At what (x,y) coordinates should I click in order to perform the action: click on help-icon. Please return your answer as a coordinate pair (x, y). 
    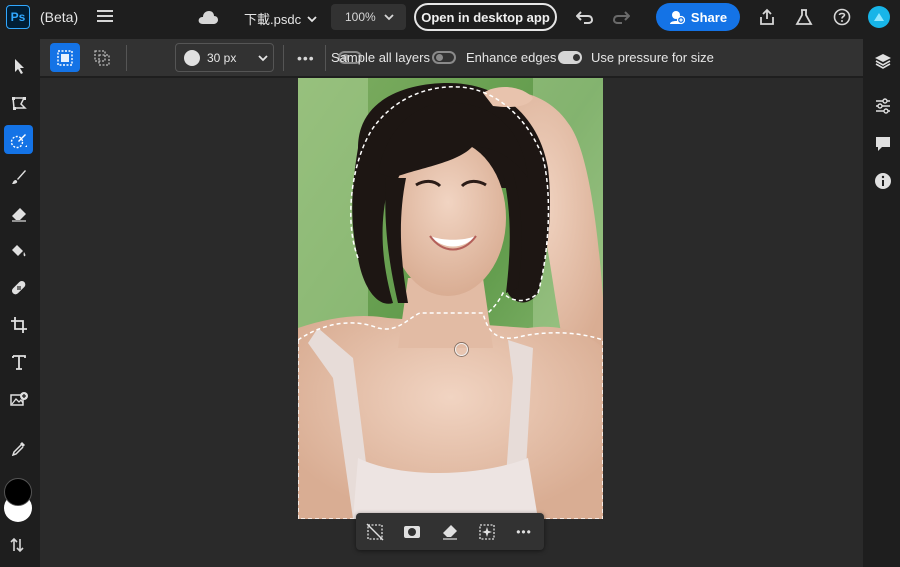
    Looking at the image, I should click on (842, 17).